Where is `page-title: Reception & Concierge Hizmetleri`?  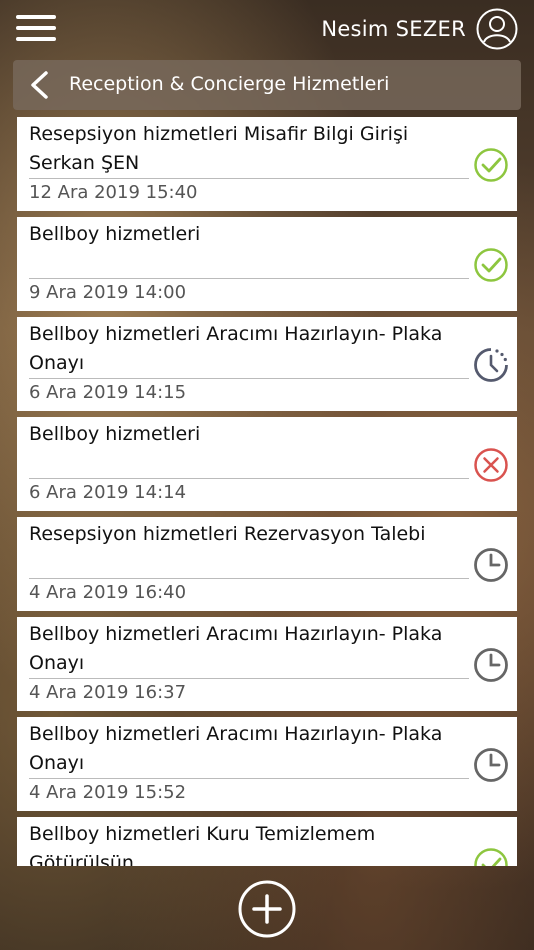
page-title: Reception & Concierge Hizmetleri is located at coordinates (229, 84).